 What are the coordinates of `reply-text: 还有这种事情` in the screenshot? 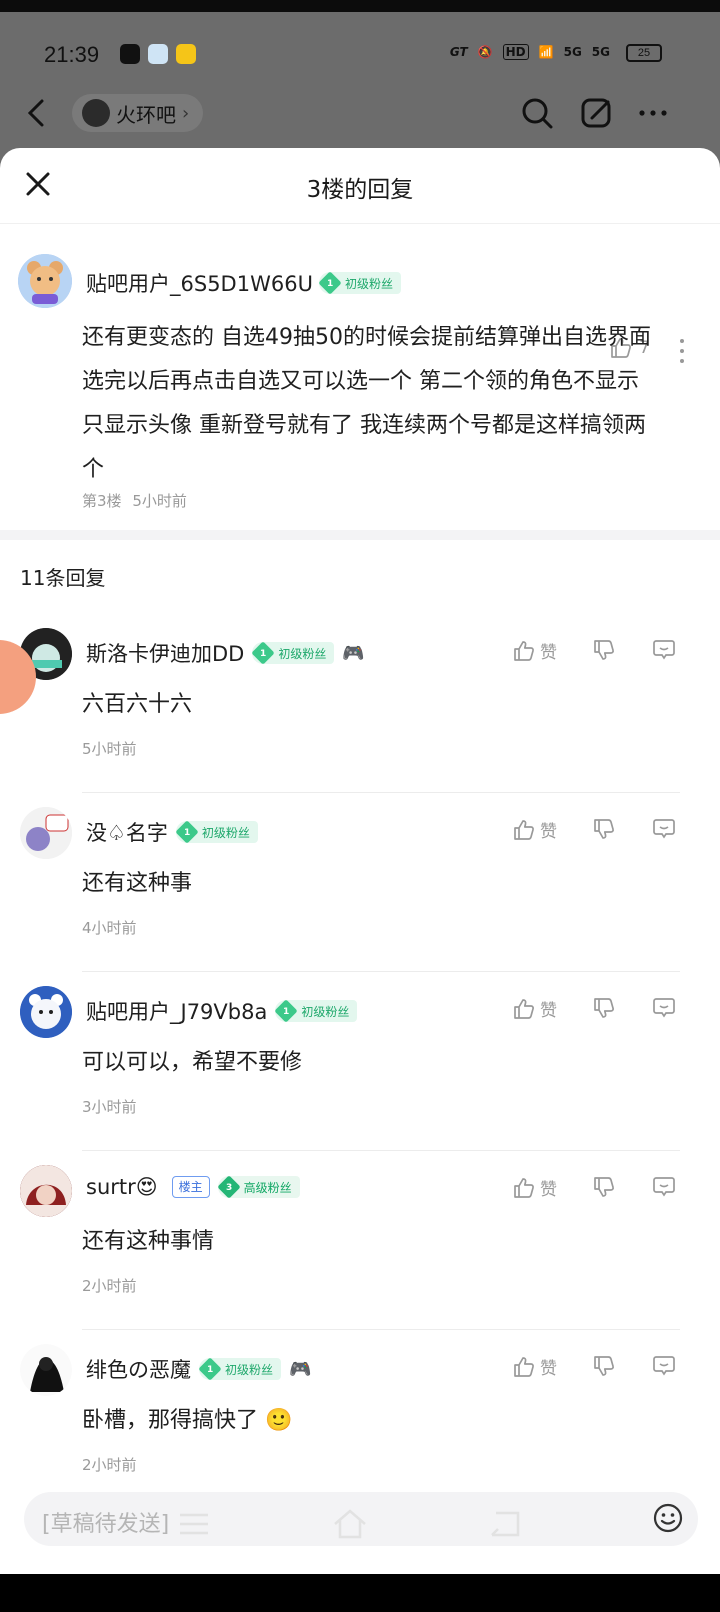 It's located at (148, 1241).